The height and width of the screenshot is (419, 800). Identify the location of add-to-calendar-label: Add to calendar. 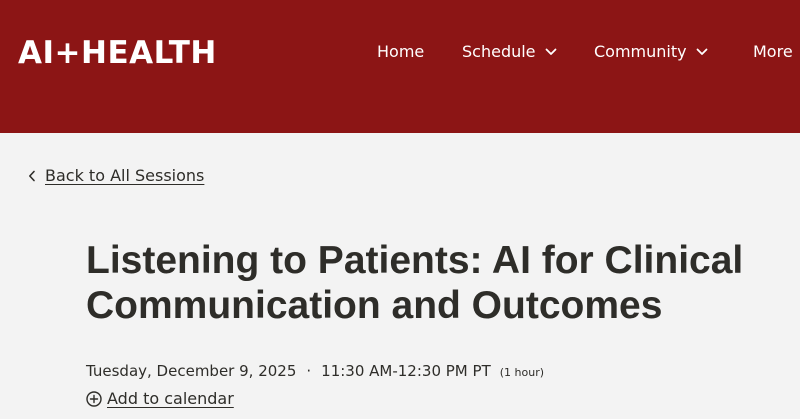
(170, 398).